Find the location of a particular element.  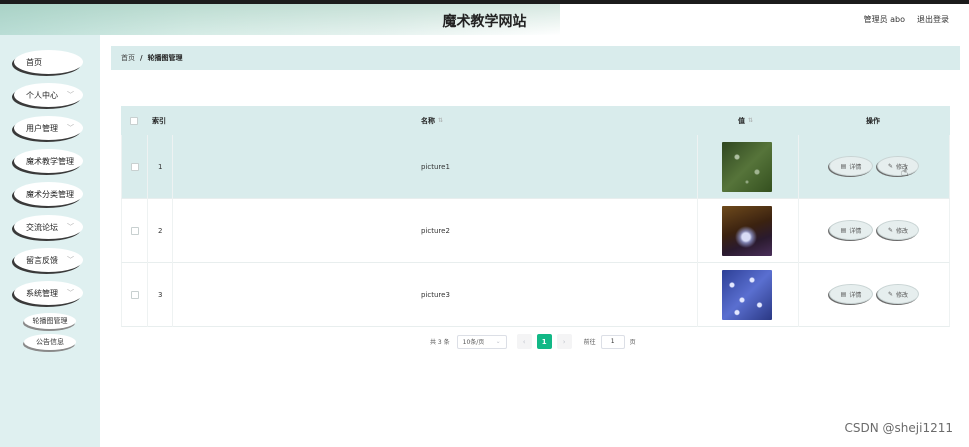

breadcrumb-home: 首页 is located at coordinates (128, 58).